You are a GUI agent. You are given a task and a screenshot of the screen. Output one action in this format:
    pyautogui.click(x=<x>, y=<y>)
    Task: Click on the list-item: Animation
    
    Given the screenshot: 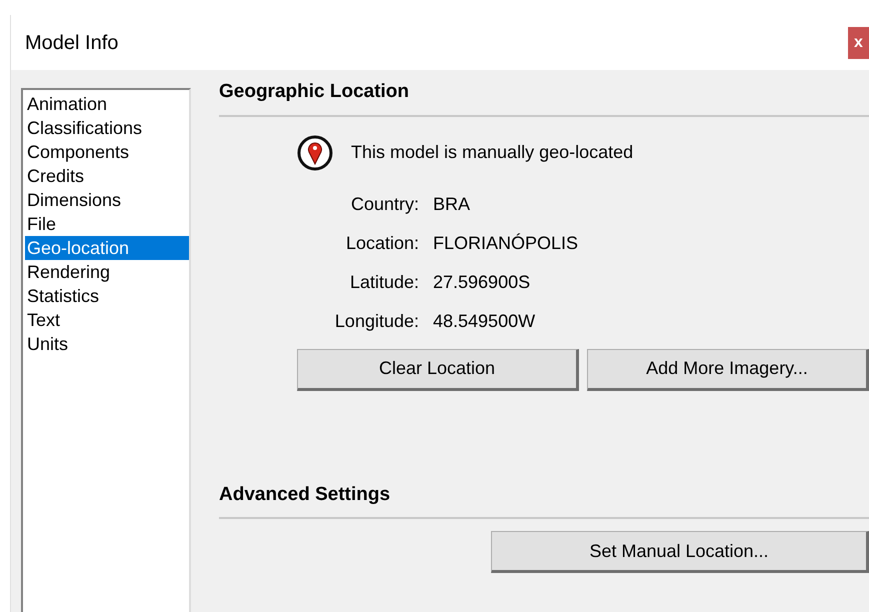 What is the action you would take?
    pyautogui.click(x=107, y=104)
    